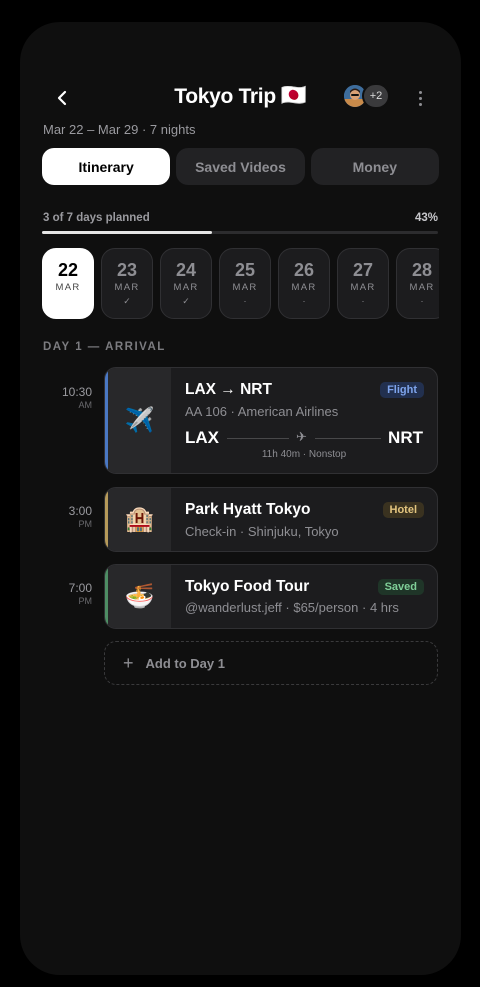 The image size is (480, 987). What do you see at coordinates (76, 392) in the screenshot?
I see `time-value: 10:30` at bounding box center [76, 392].